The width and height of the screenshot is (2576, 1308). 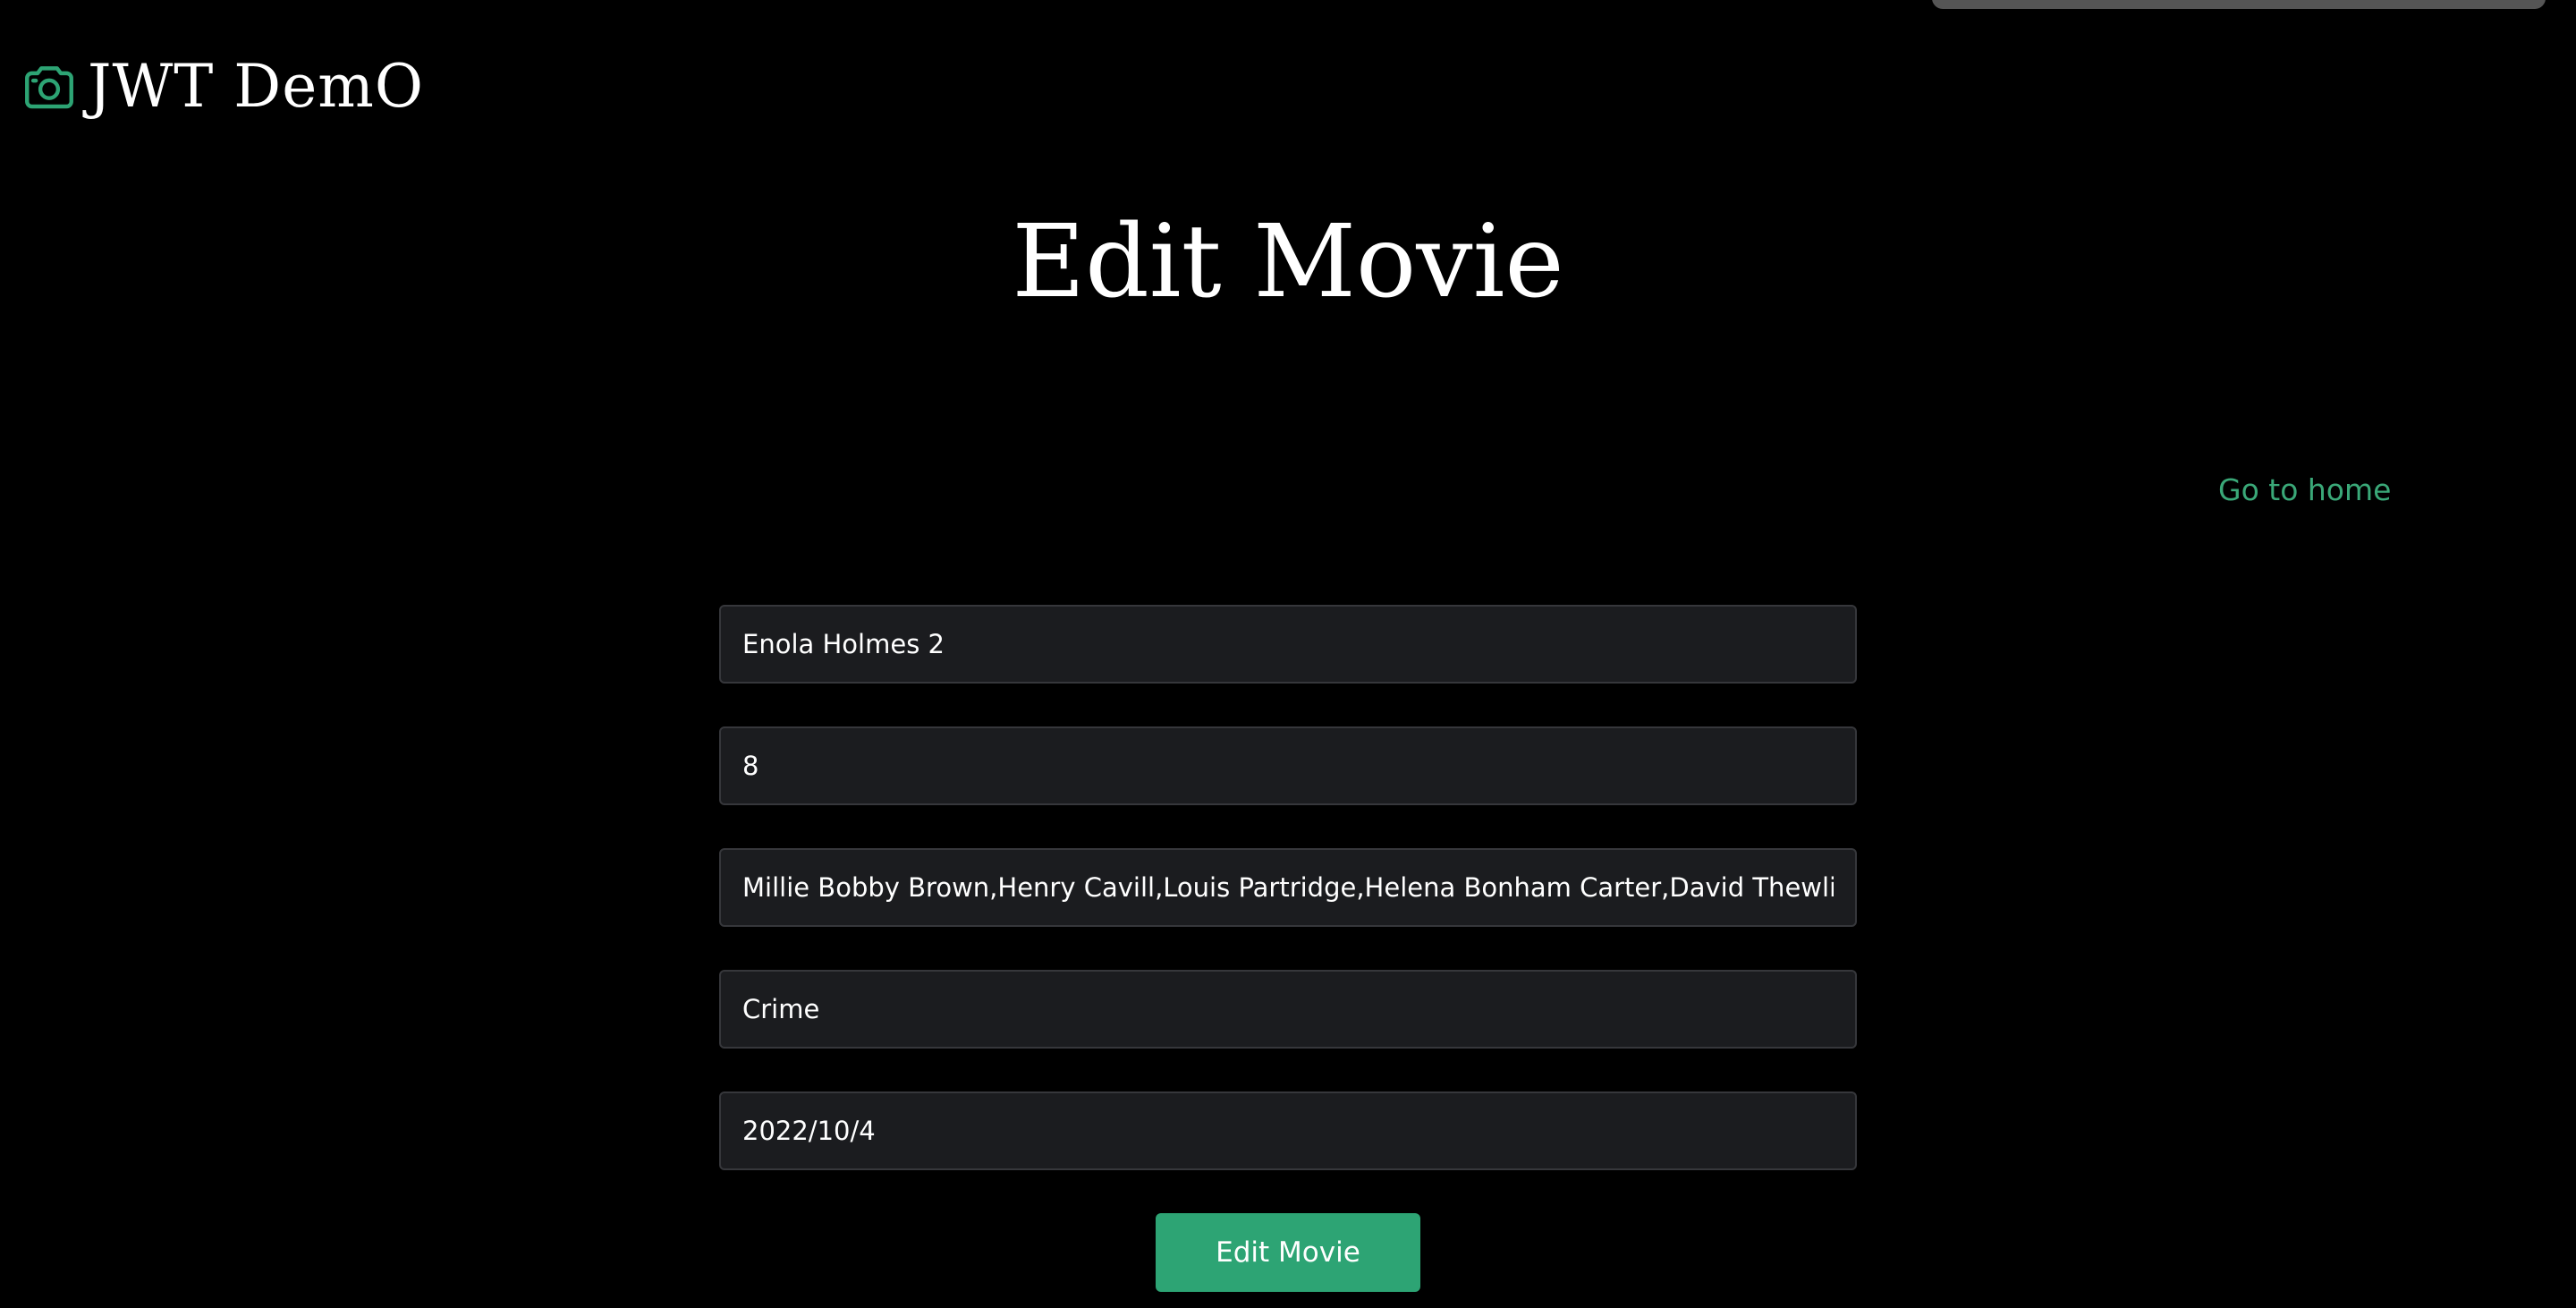 What do you see at coordinates (1288, 1010) in the screenshot?
I see `movie-genre-input` at bounding box center [1288, 1010].